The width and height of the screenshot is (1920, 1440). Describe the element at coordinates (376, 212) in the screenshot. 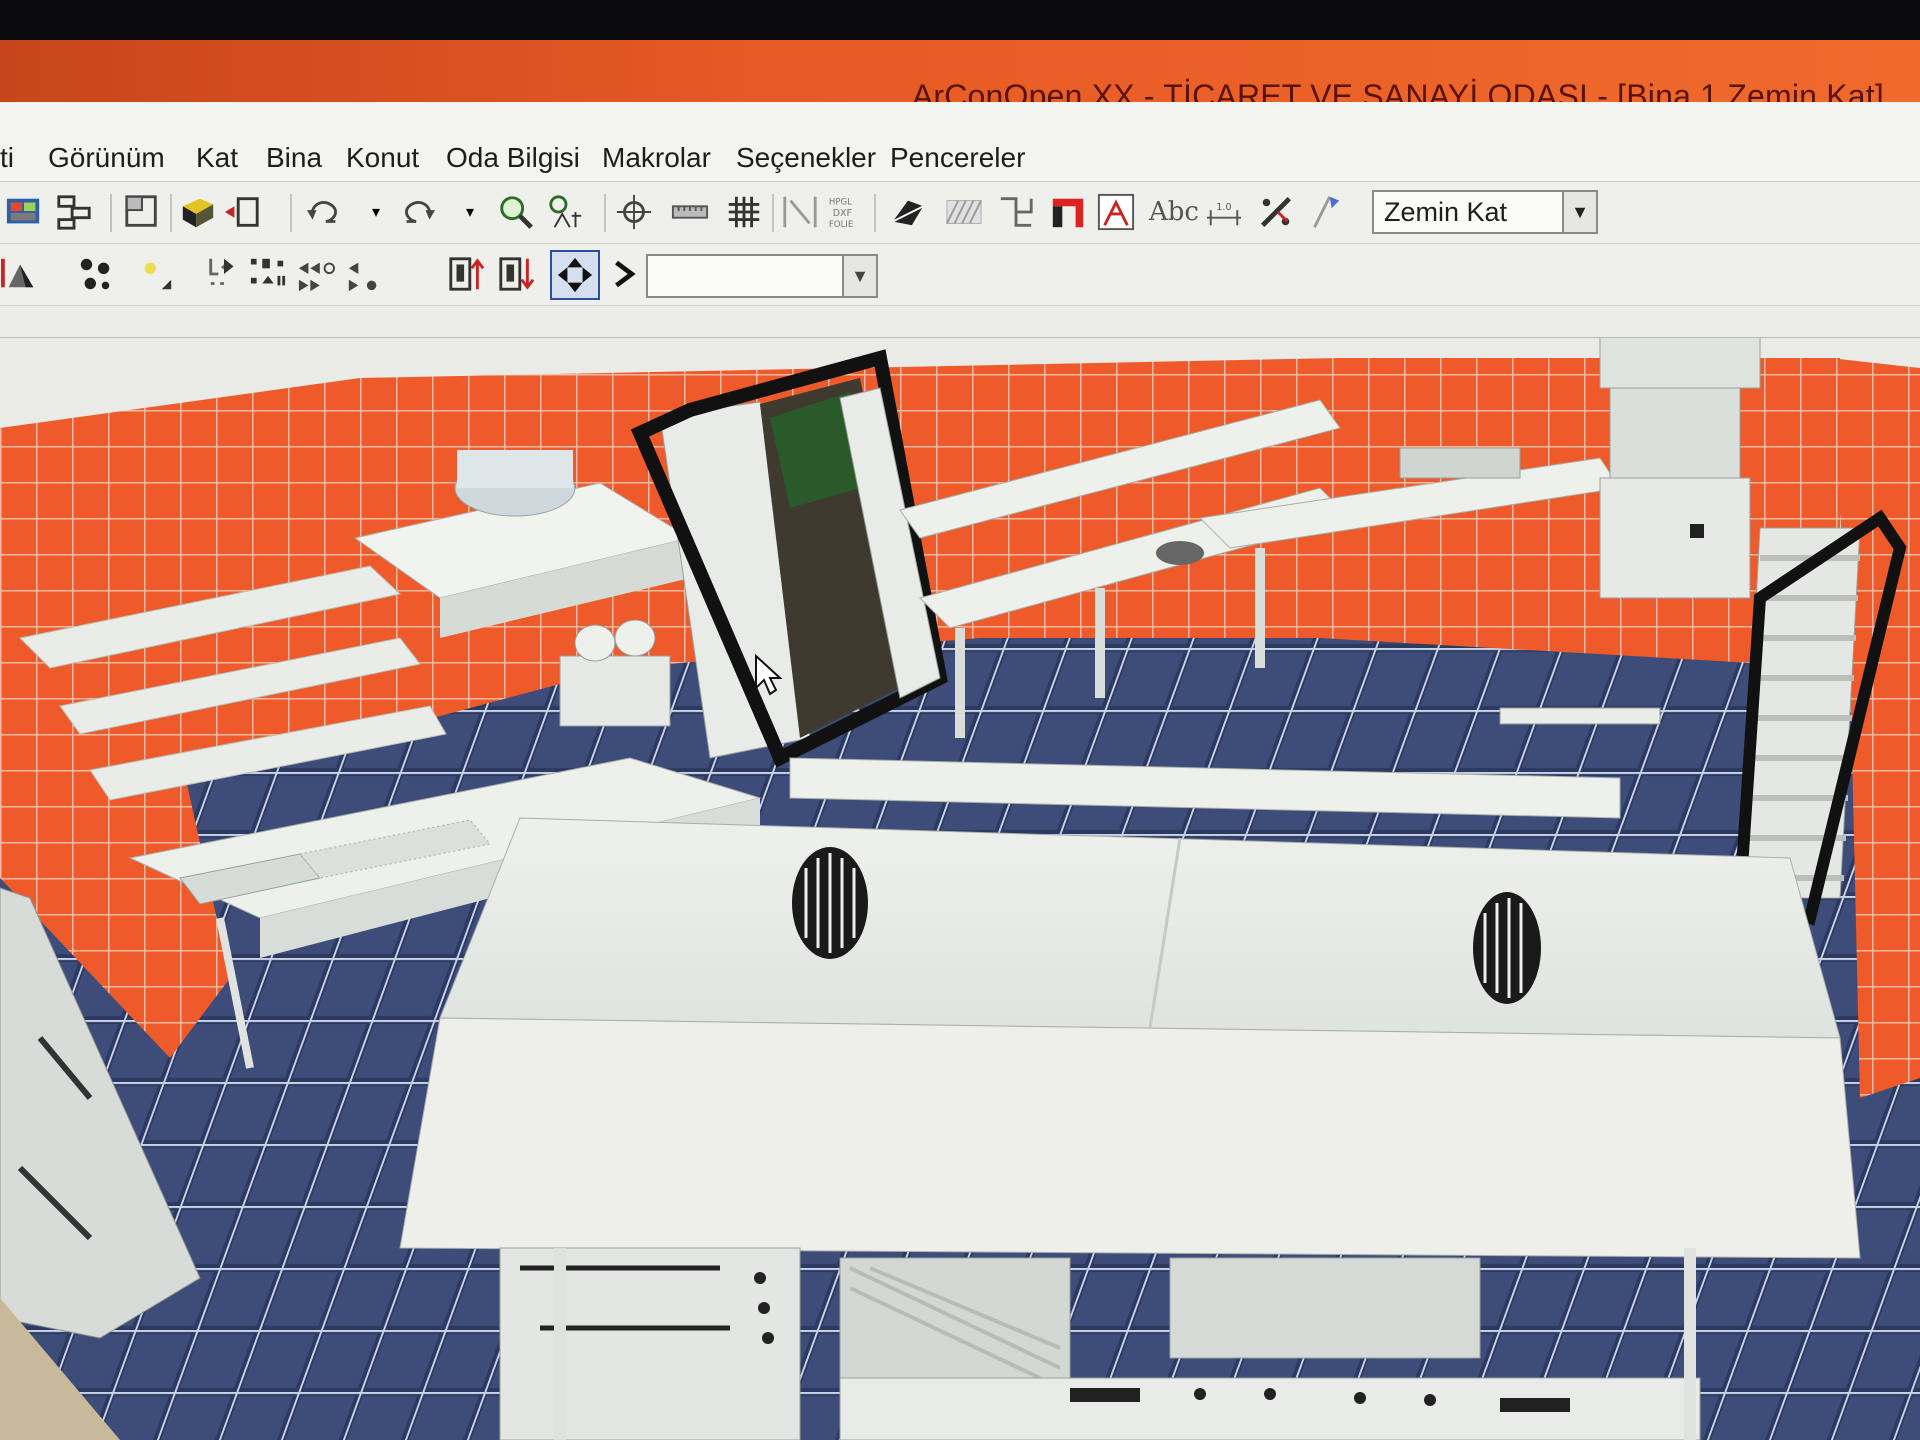

I see `undo-dropdown-icon: ▾` at that location.